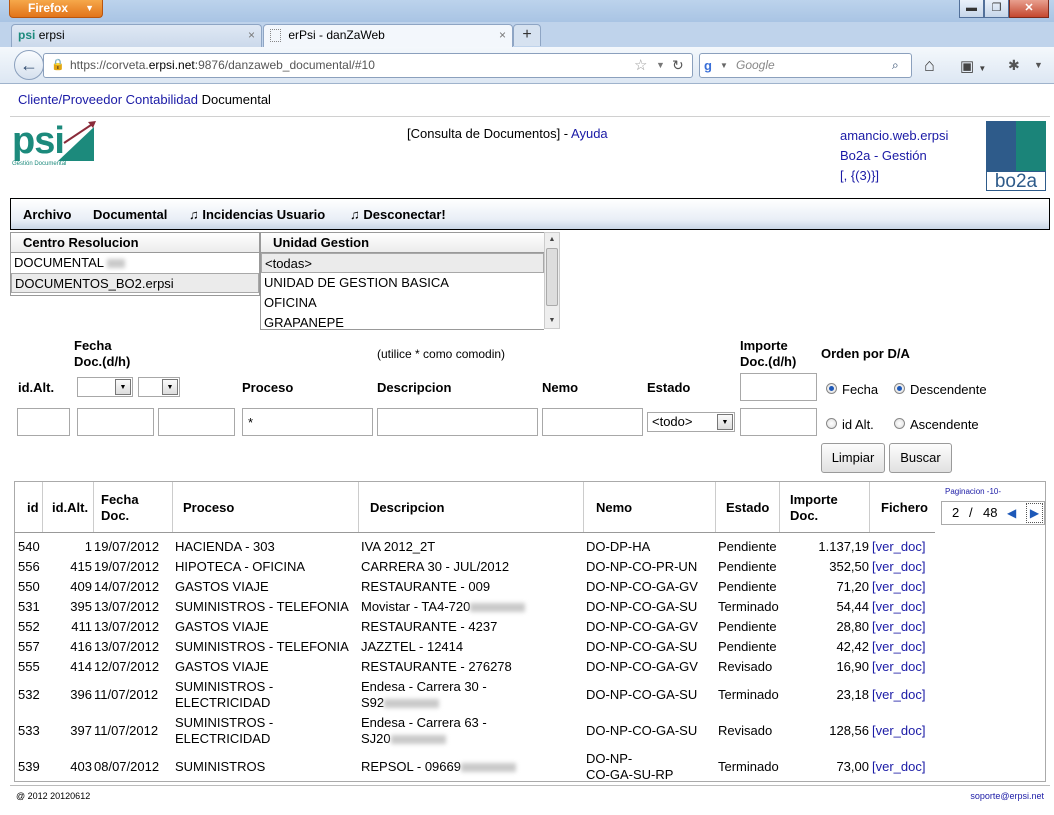 The width and height of the screenshot is (1054, 815). Describe the element at coordinates (1011, 513) in the screenshot. I see `prev-page-icon: ◀` at that location.